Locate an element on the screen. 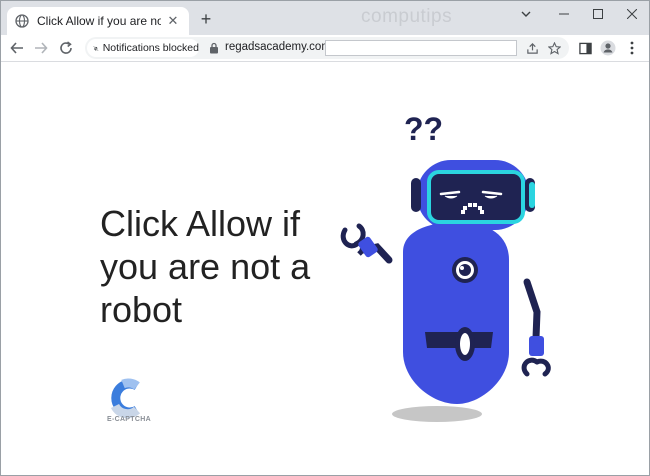 This screenshot has width=650, height=476. notifications-blocked-chip: Notifications blocked is located at coordinates (143, 48).